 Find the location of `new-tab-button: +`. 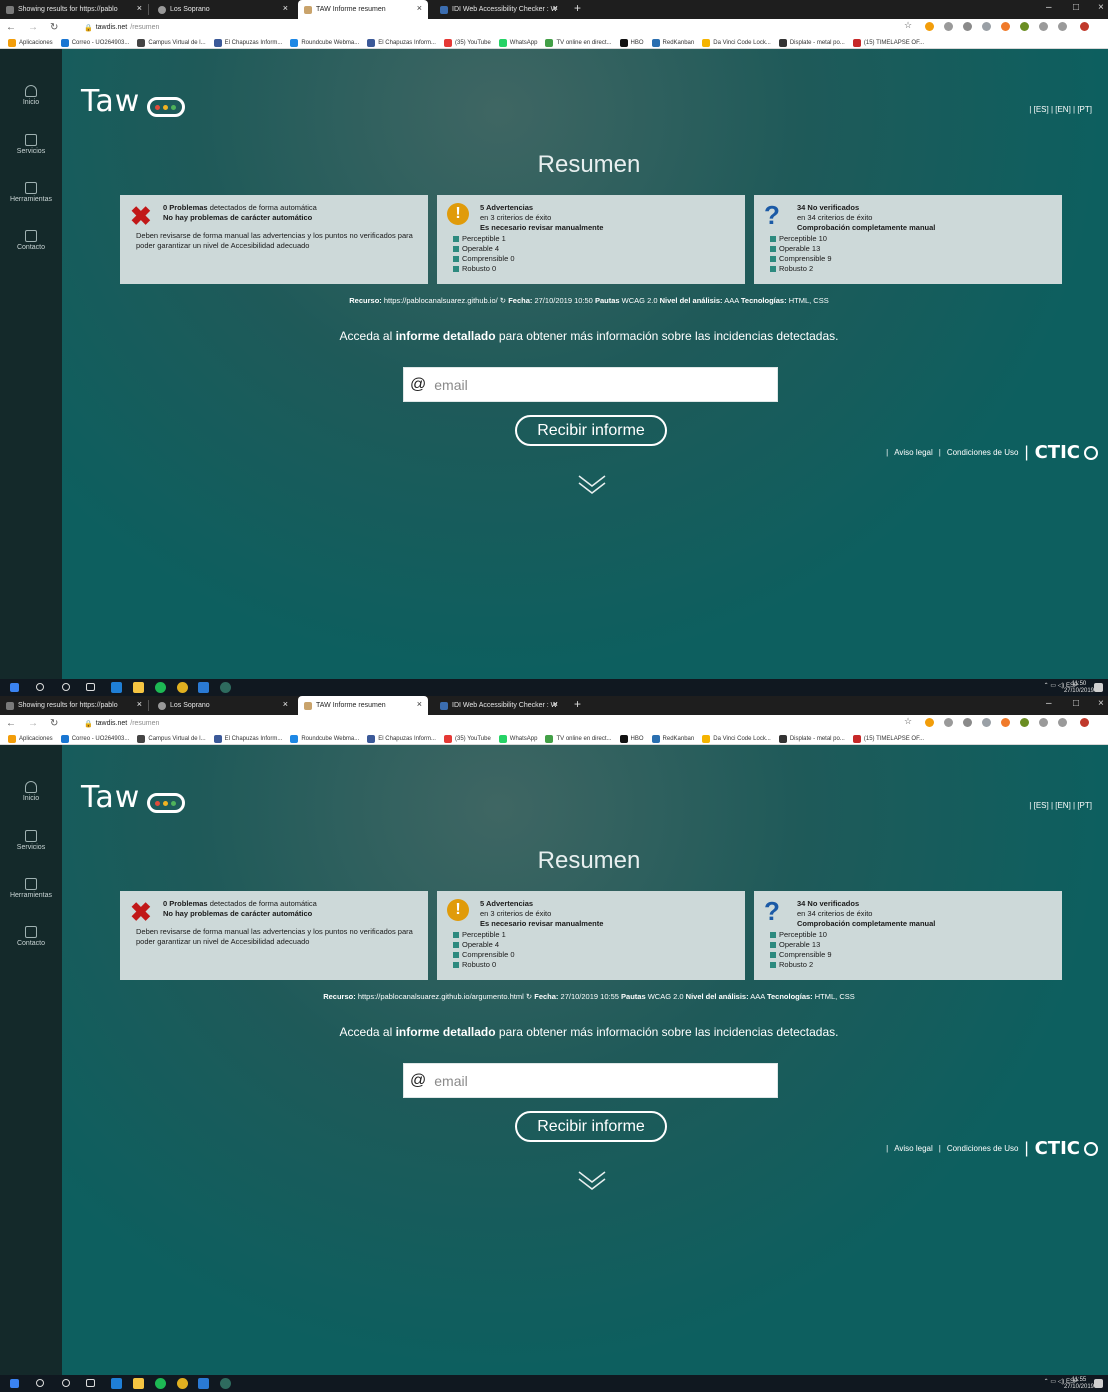

new-tab-button: + is located at coordinates (577, 8).